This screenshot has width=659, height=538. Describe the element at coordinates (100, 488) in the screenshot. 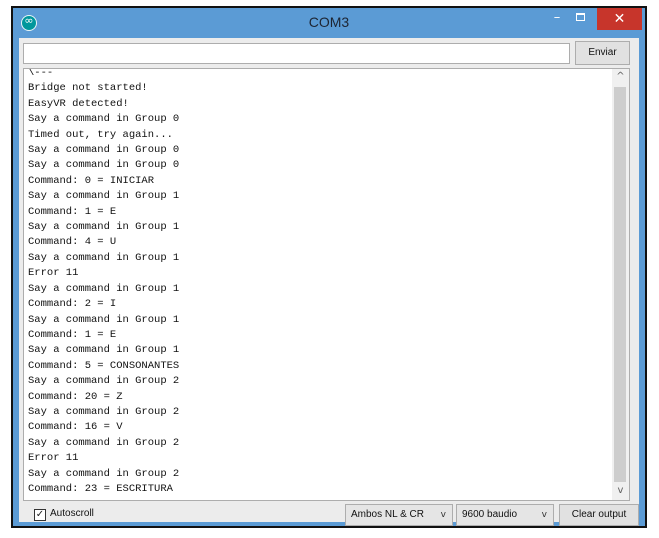

I see `output-line: Command: 23 = ESCRITURA` at that location.